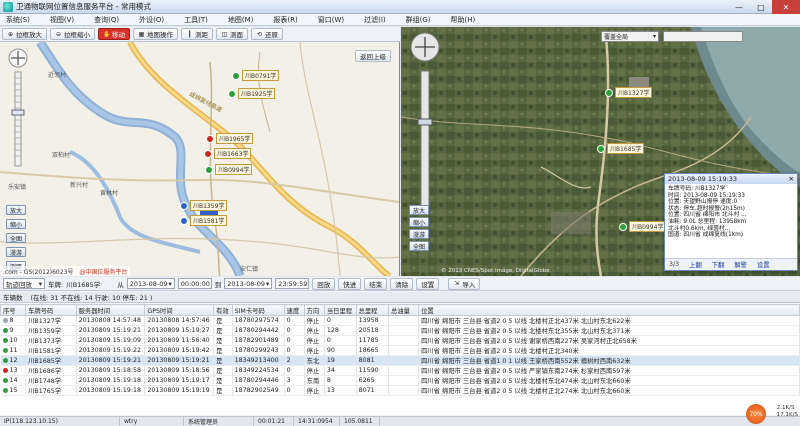 Image resolution: width=800 pixels, height=426 pixels. I want to click on return-parent-button: 返回上级, so click(373, 56).